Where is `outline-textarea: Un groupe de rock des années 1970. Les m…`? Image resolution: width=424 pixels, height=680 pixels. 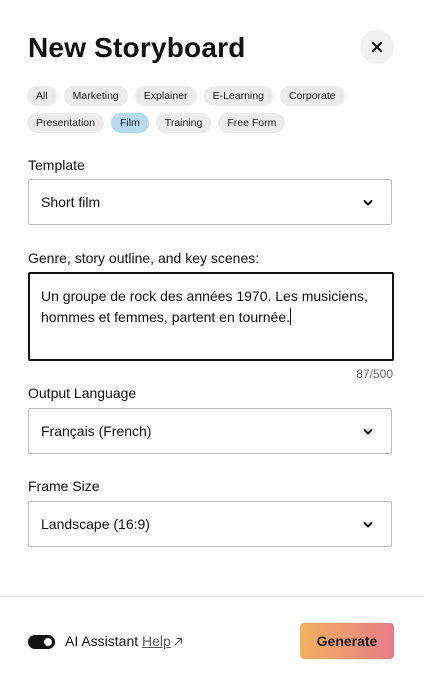
outline-textarea: Un groupe de rock des années 1970. Les m… is located at coordinates (211, 316).